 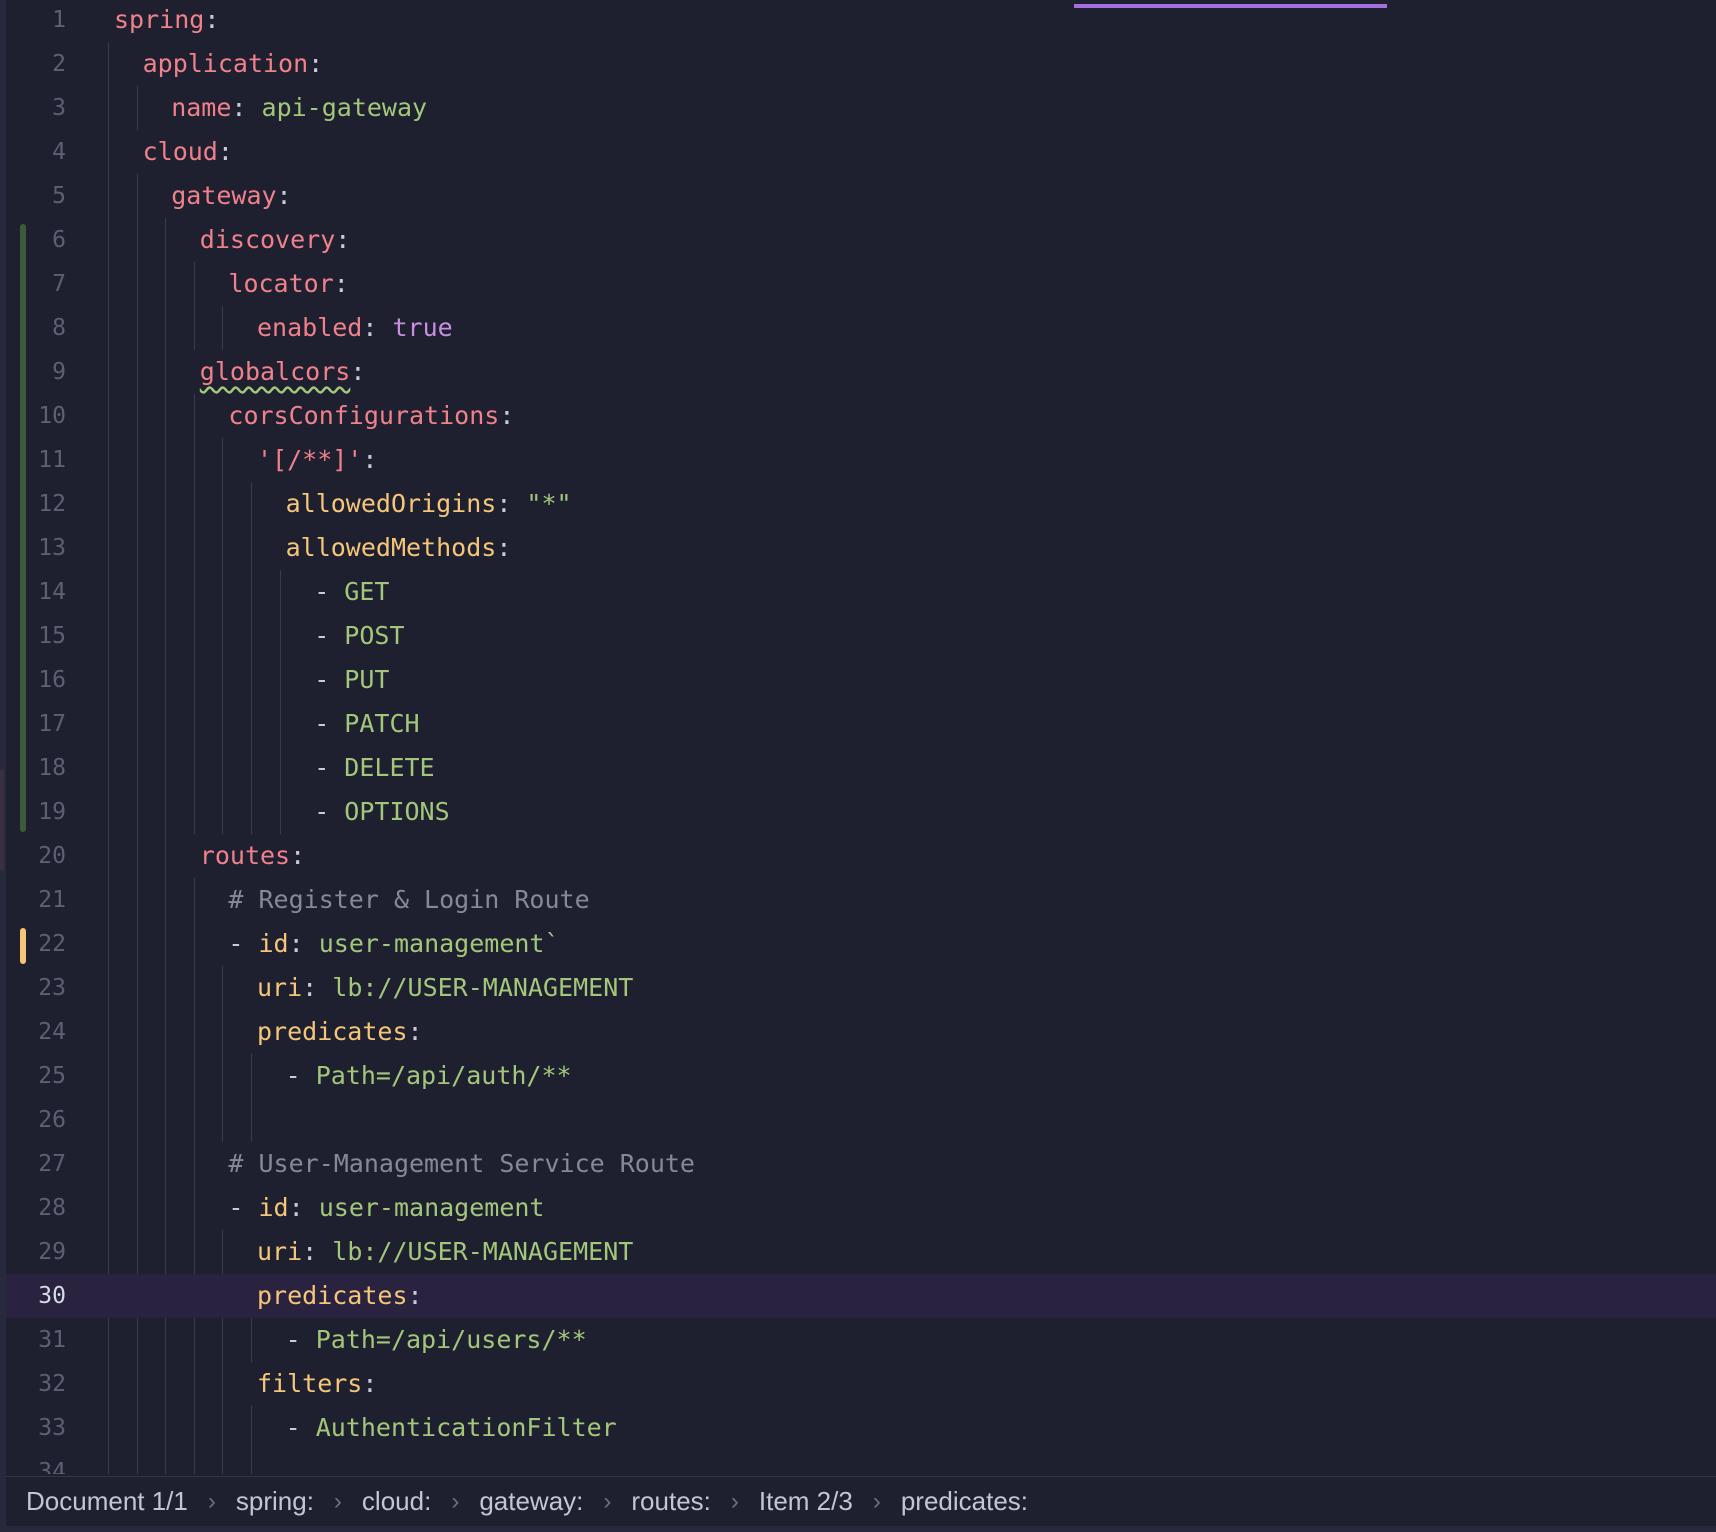 I want to click on code-line: 7 locator:, so click(x=861, y=284).